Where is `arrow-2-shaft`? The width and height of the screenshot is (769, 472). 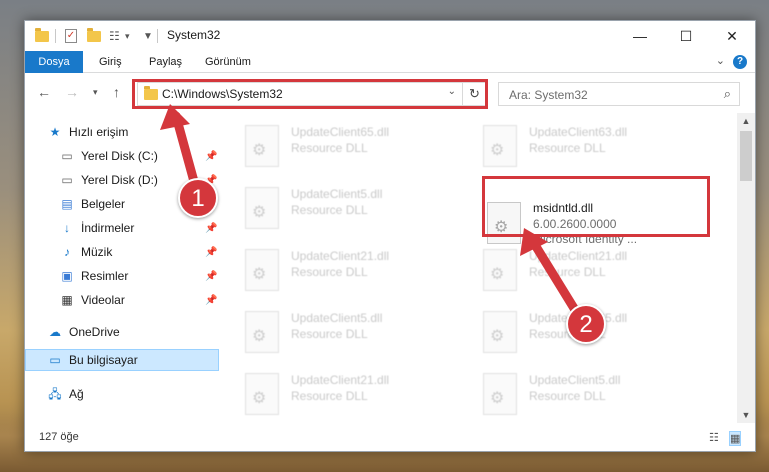 arrow-2-shaft is located at coordinates (556, 279).